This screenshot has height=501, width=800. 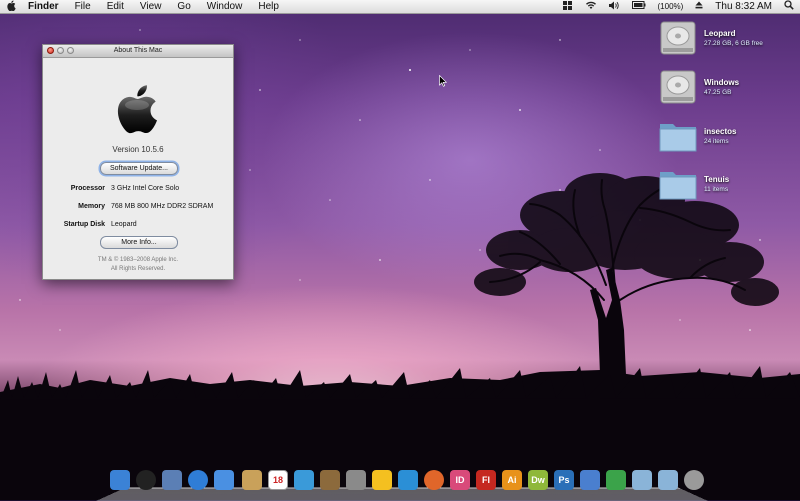 I want to click on desktop-icon-info: 24 items, so click(x=716, y=141).